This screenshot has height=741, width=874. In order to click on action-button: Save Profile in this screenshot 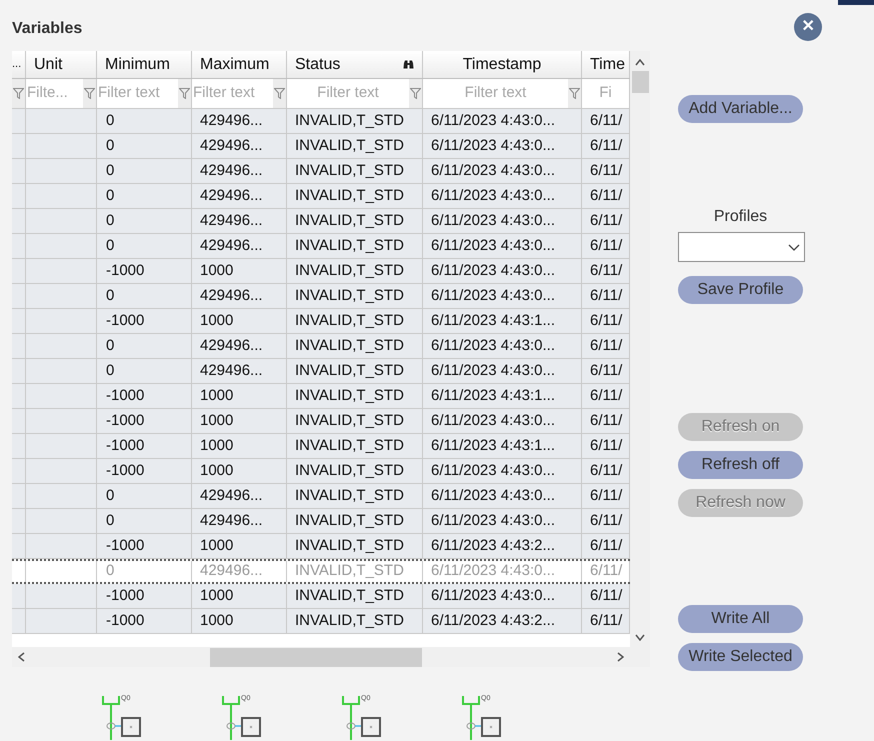, I will do `click(740, 290)`.